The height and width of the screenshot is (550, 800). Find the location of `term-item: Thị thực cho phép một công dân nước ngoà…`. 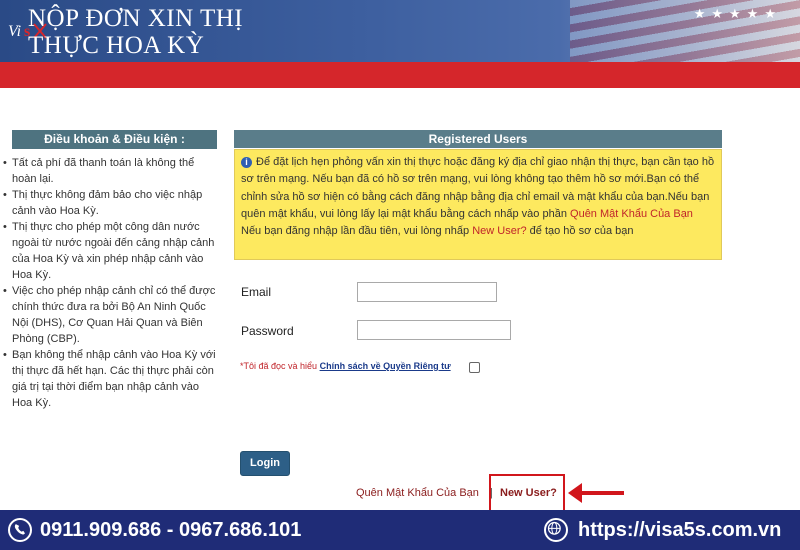

term-item: Thị thực cho phép một công dân nước ngoà… is located at coordinates (112, 251).